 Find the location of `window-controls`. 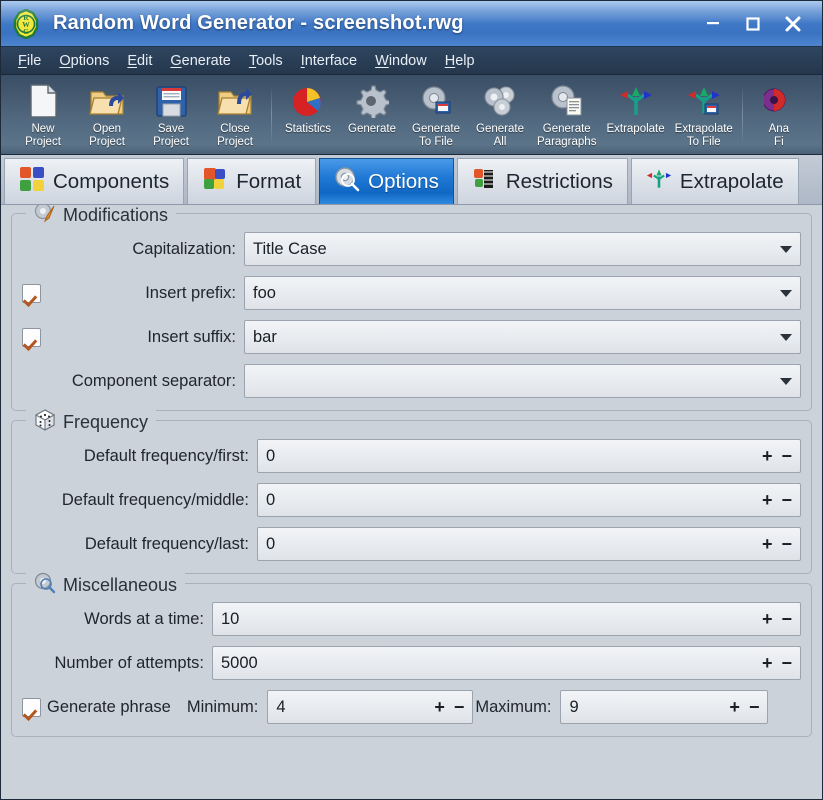

window-controls is located at coordinates (759, 24).